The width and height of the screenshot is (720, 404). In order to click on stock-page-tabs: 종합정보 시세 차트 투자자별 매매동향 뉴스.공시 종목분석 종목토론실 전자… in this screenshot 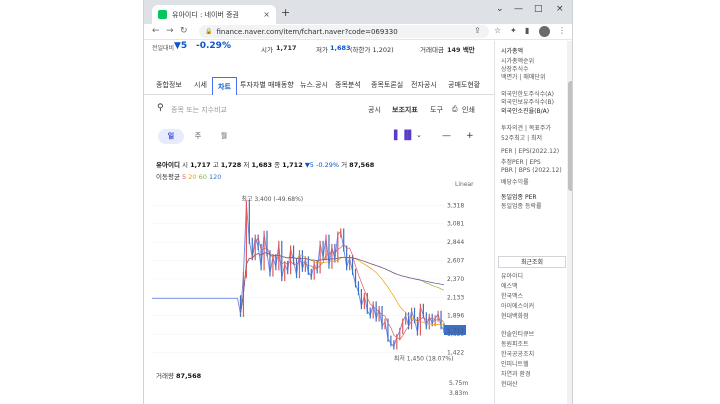, I will do `click(319, 86)`.